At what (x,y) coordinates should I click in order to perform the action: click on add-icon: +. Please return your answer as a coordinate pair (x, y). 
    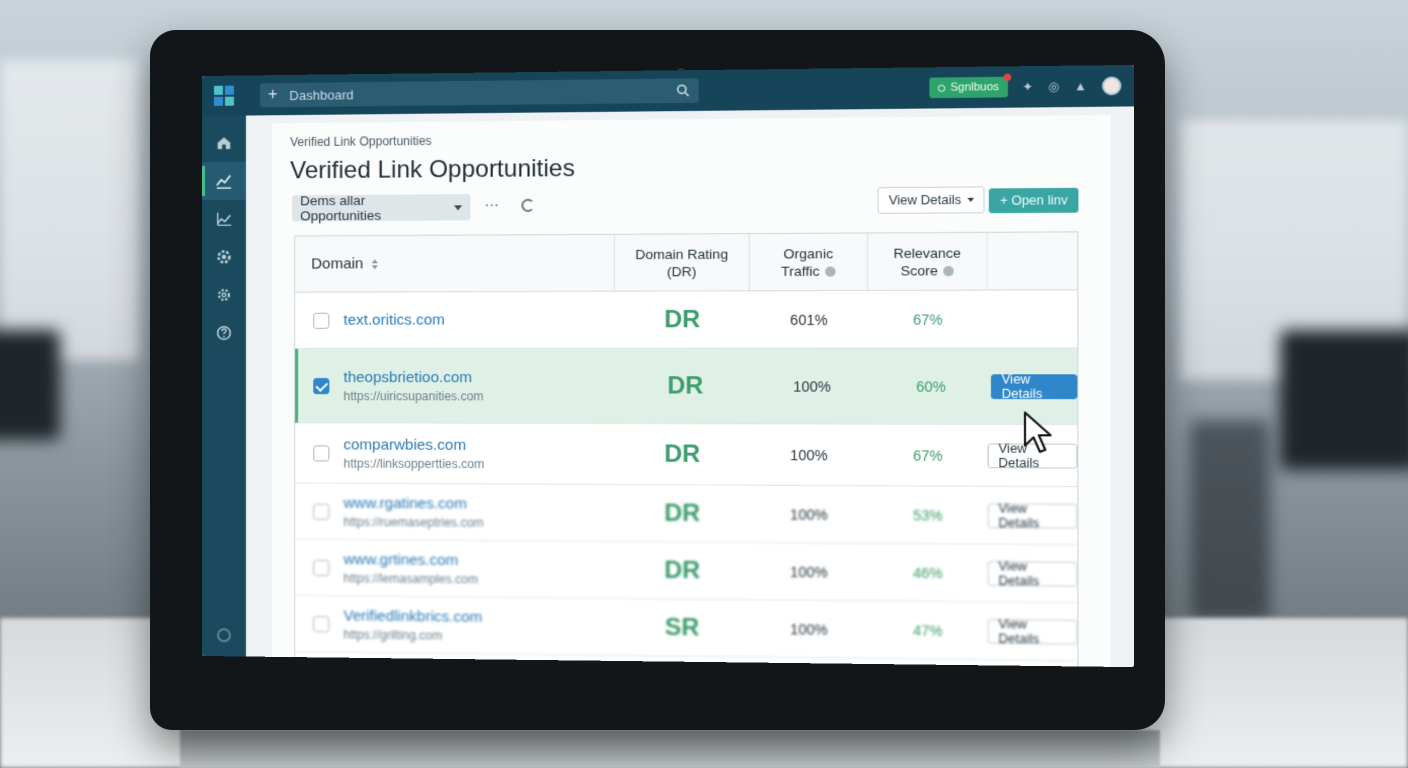
    Looking at the image, I should click on (272, 95).